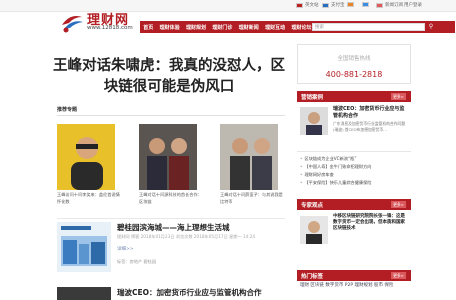 The image size is (456, 300). I want to click on main-nav: 首页 理财体验 理财规划 理财门诊 理财新闻 理财互动 理财论坛 搜索 ⚲, so click(297, 27).